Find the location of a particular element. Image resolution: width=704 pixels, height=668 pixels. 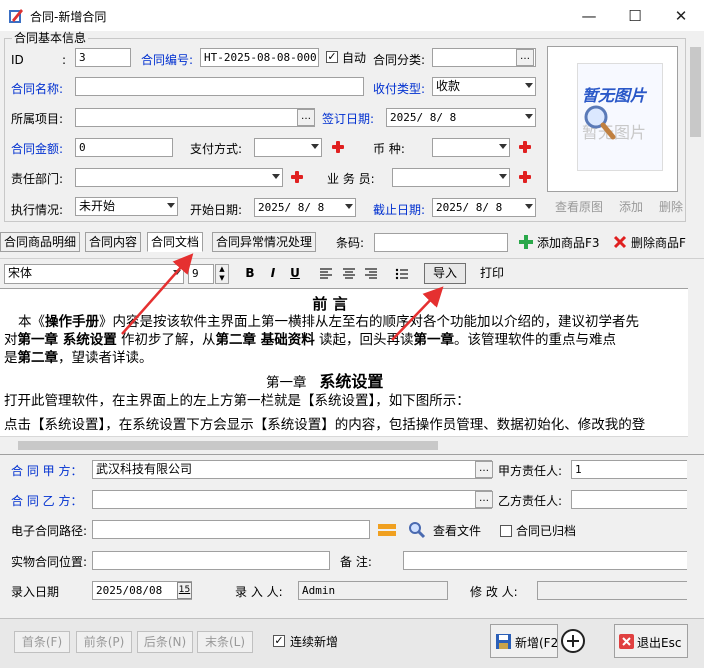

dept-select is located at coordinates (179, 177).